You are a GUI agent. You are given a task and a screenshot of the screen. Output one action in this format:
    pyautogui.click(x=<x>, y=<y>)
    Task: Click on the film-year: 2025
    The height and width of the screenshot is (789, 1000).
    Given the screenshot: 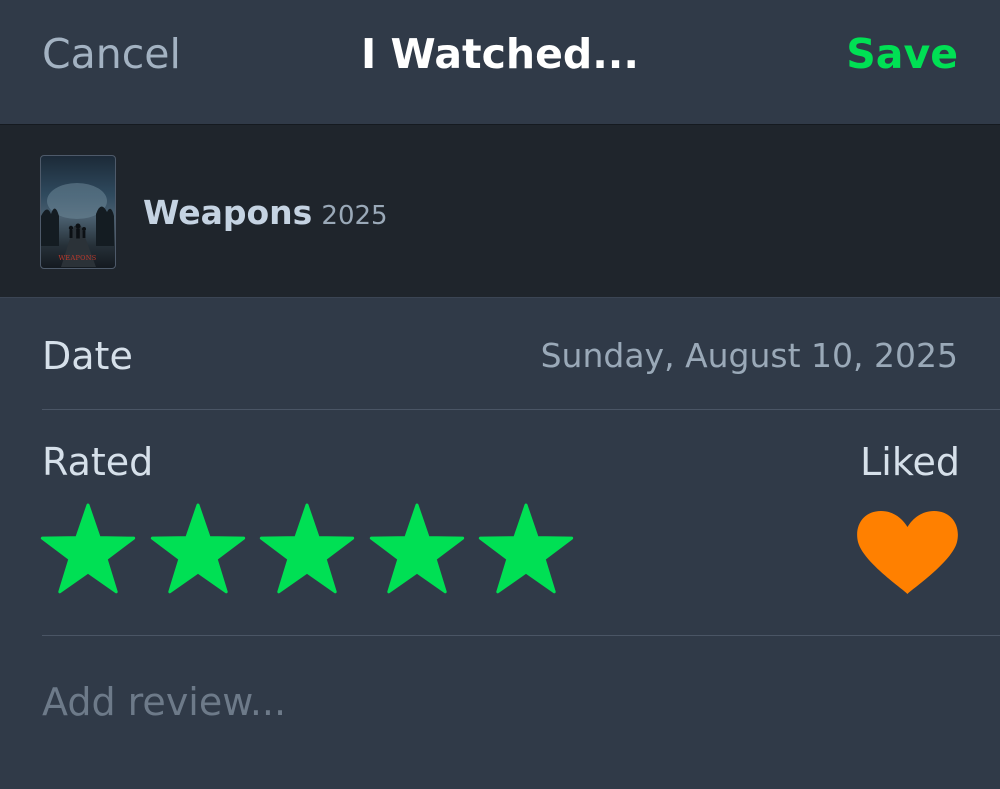 What is the action you would take?
    pyautogui.click(x=354, y=216)
    